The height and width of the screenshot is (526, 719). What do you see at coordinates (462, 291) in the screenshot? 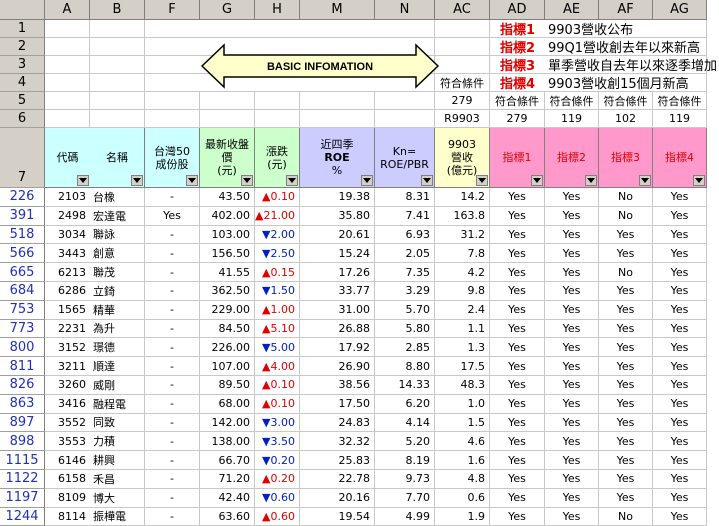
I see `revenue-value: 9.8` at bounding box center [462, 291].